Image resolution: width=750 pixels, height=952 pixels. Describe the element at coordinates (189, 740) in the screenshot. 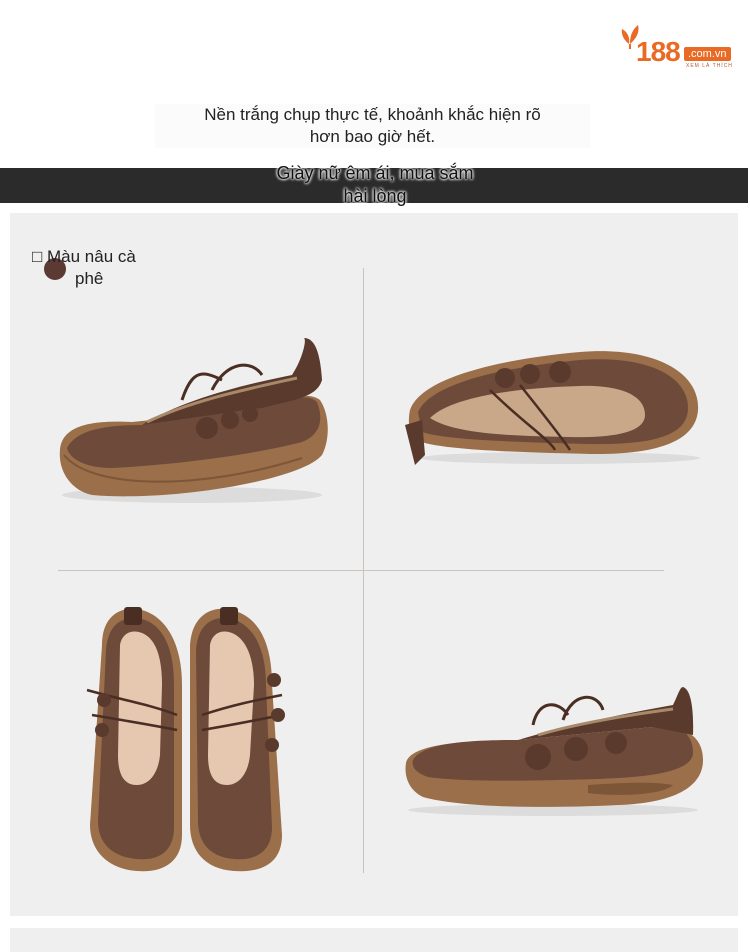

I see `shoe-image-front-pair` at that location.